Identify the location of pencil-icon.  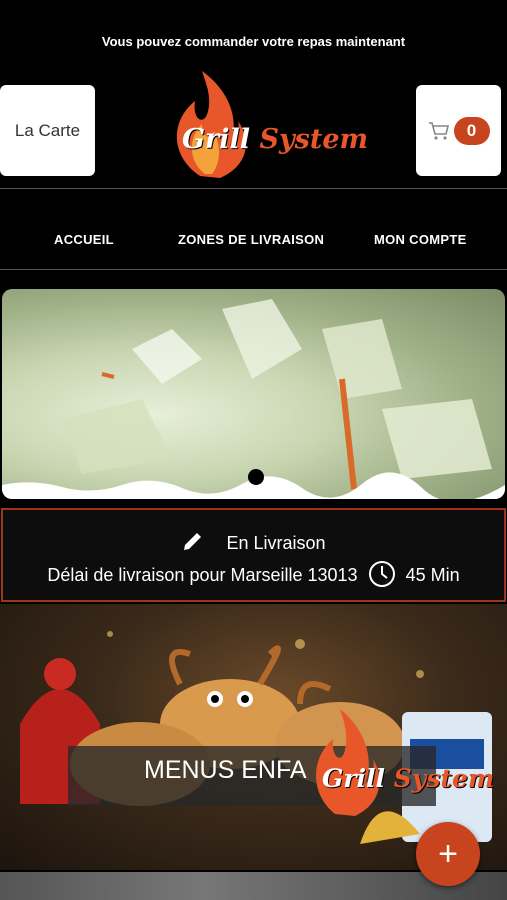
(193, 540).